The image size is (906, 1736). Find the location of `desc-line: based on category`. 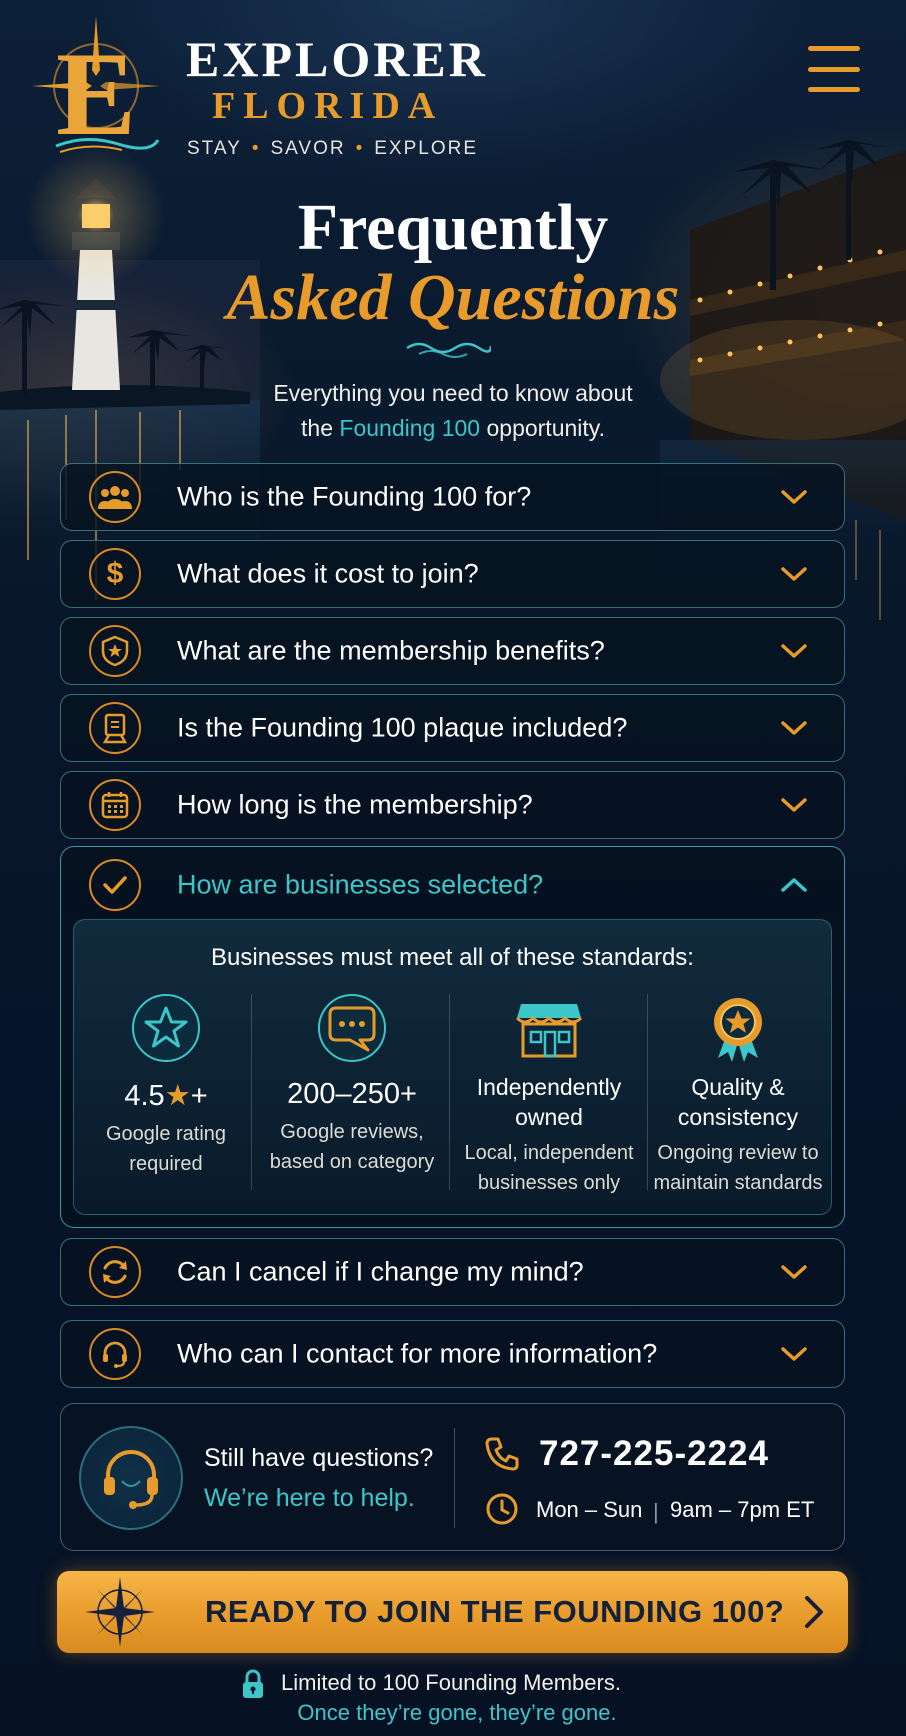

desc-line: based on category is located at coordinates (352, 1162).